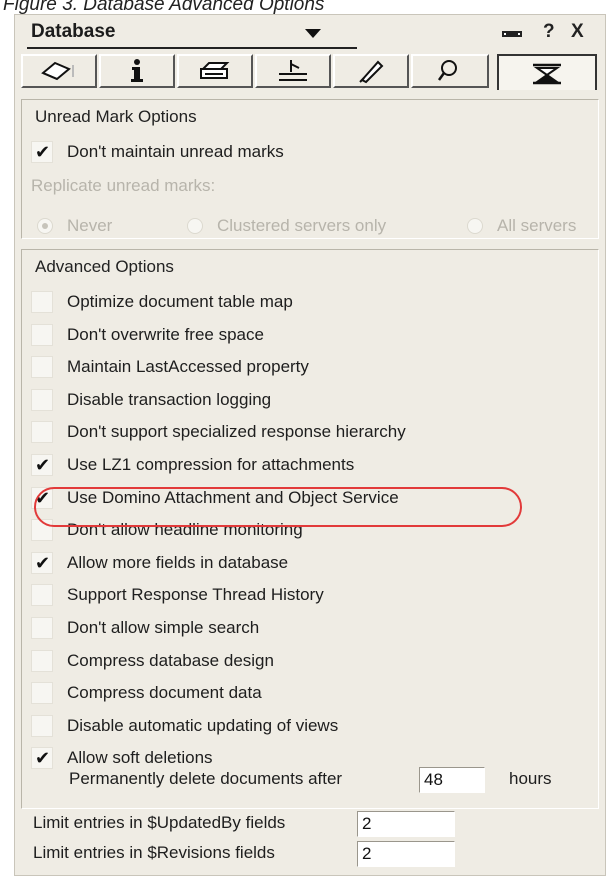 The height and width of the screenshot is (886, 613). I want to click on advanced-option-label: Allow more fields in database, so click(178, 562).